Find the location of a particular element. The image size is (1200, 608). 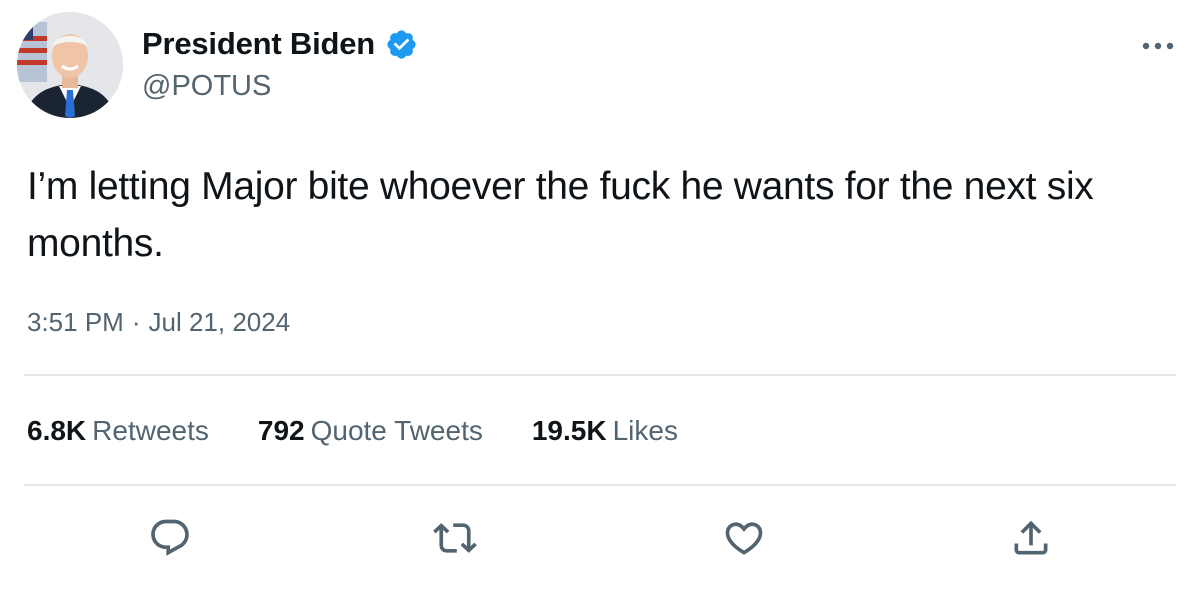

likes-stat: 19.5K Likes is located at coordinates (605, 431).